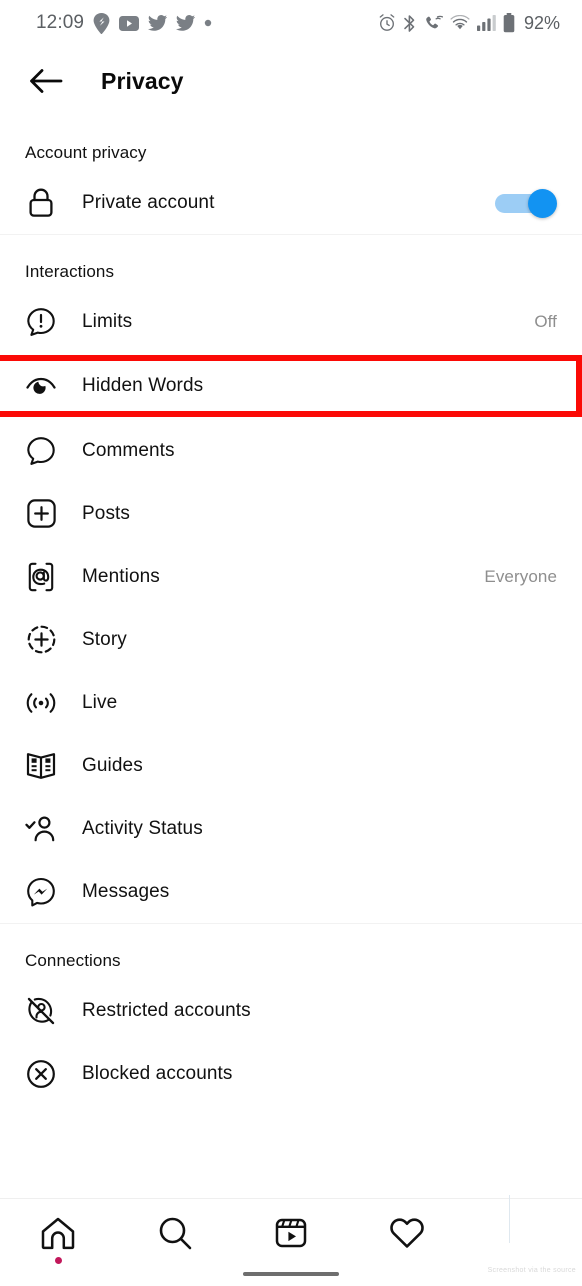  Describe the element at coordinates (387, 22) in the screenshot. I see `alarm-icon` at that location.